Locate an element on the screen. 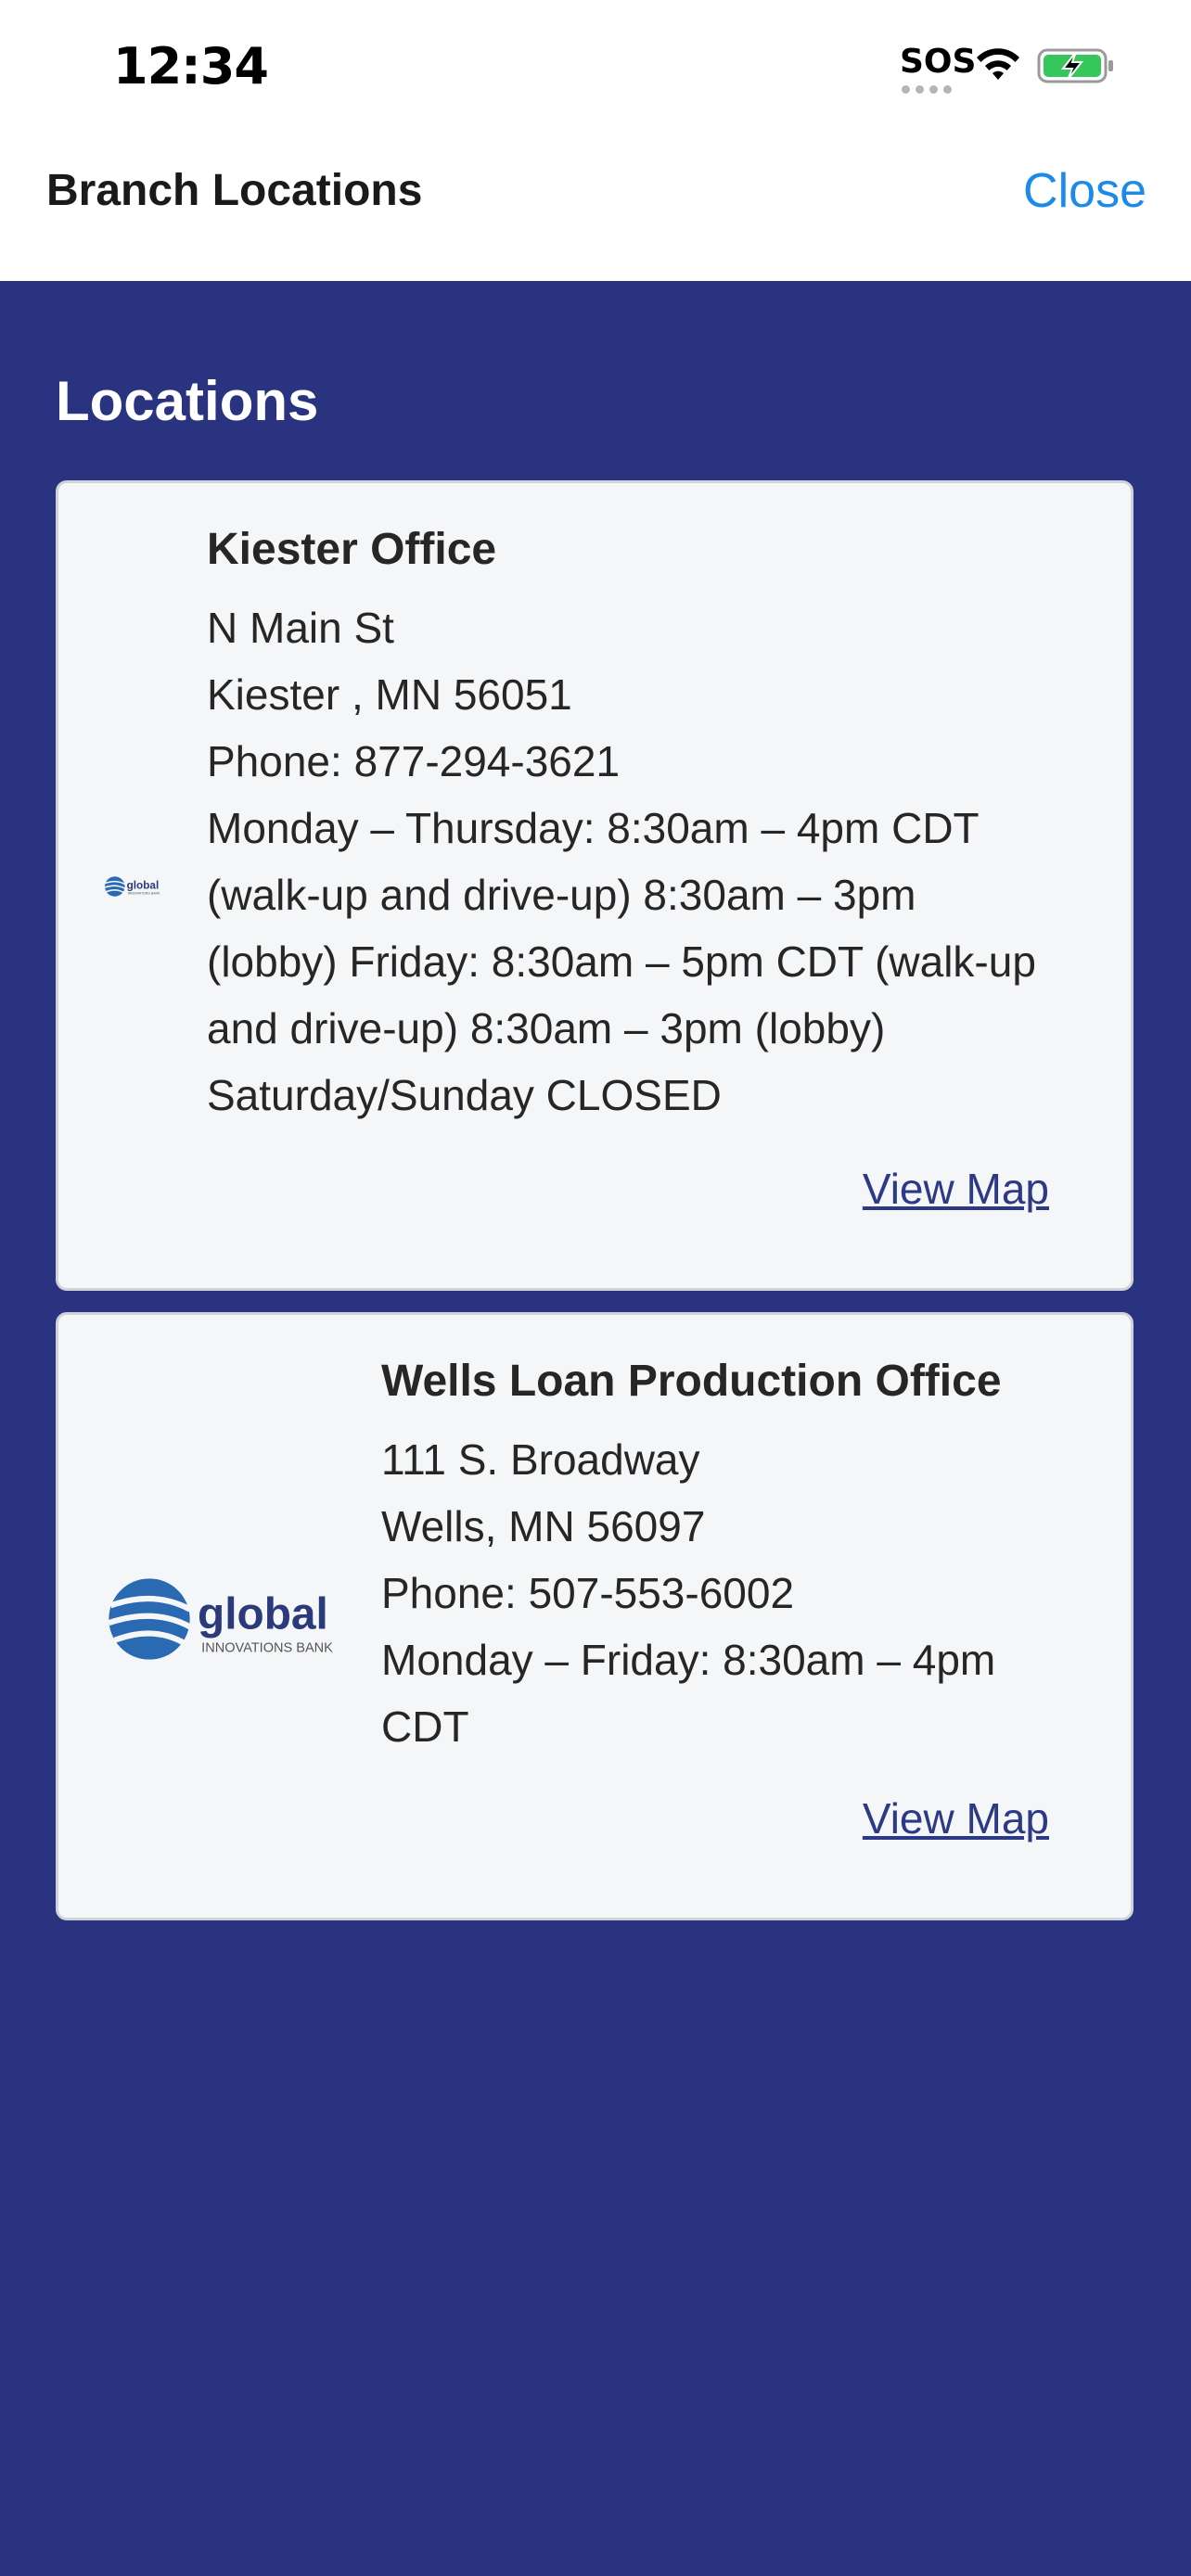  status-bar: 12:34 SOS is located at coordinates (595, 65).